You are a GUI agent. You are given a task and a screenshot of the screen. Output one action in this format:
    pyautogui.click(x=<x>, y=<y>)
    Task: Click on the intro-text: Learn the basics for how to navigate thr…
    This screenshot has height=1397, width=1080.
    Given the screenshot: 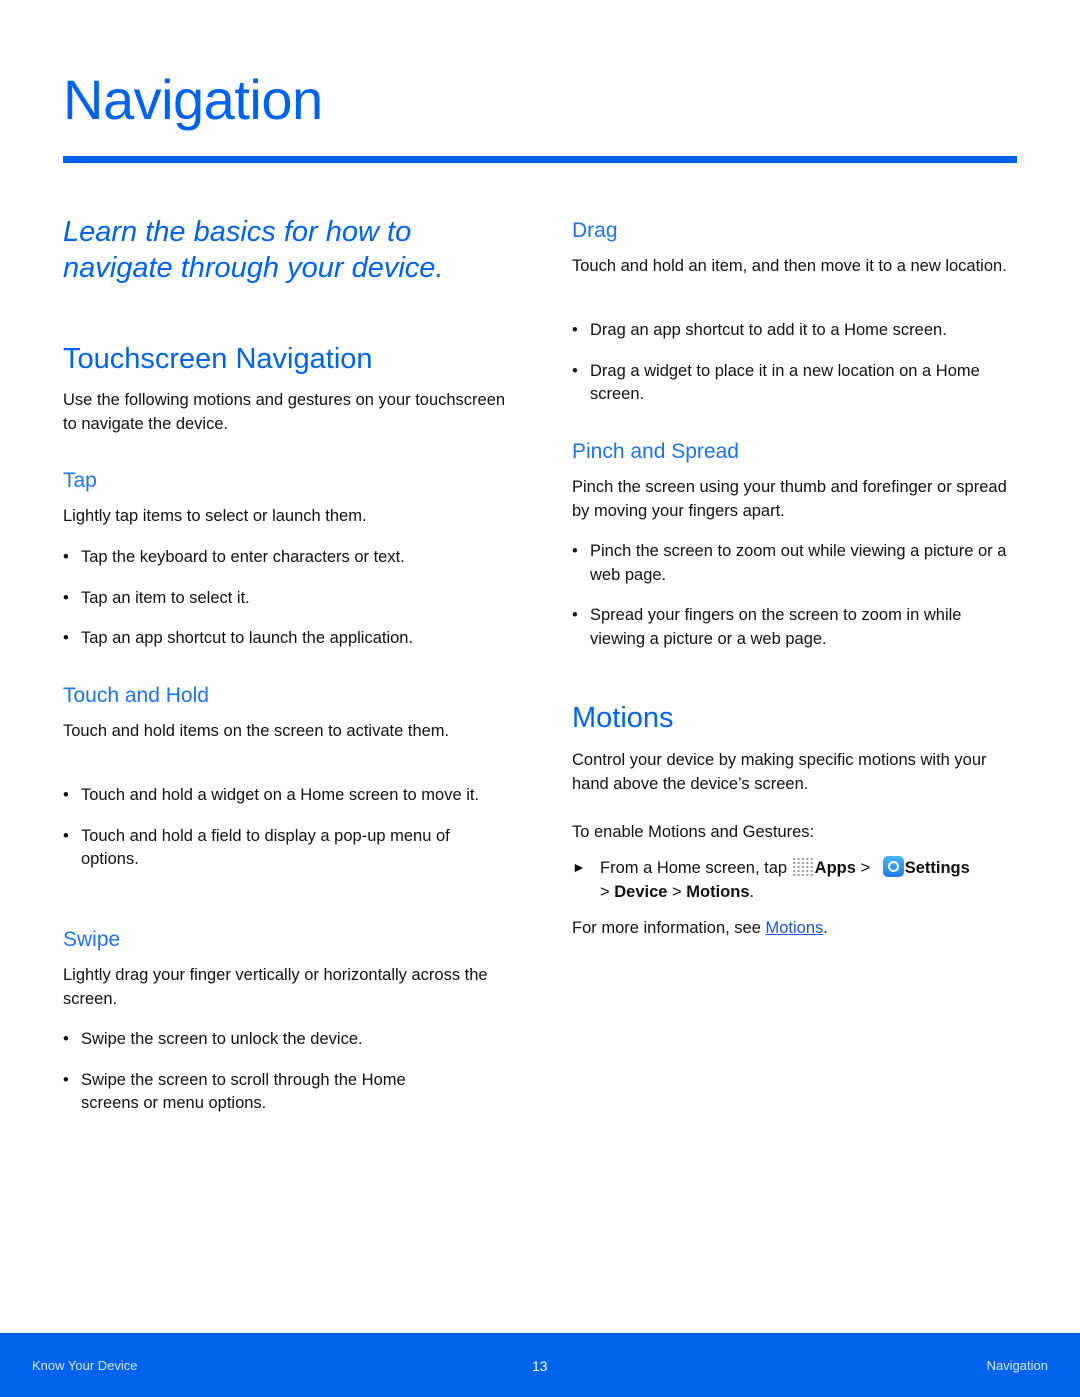 What is the action you would take?
    pyautogui.click(x=253, y=250)
    